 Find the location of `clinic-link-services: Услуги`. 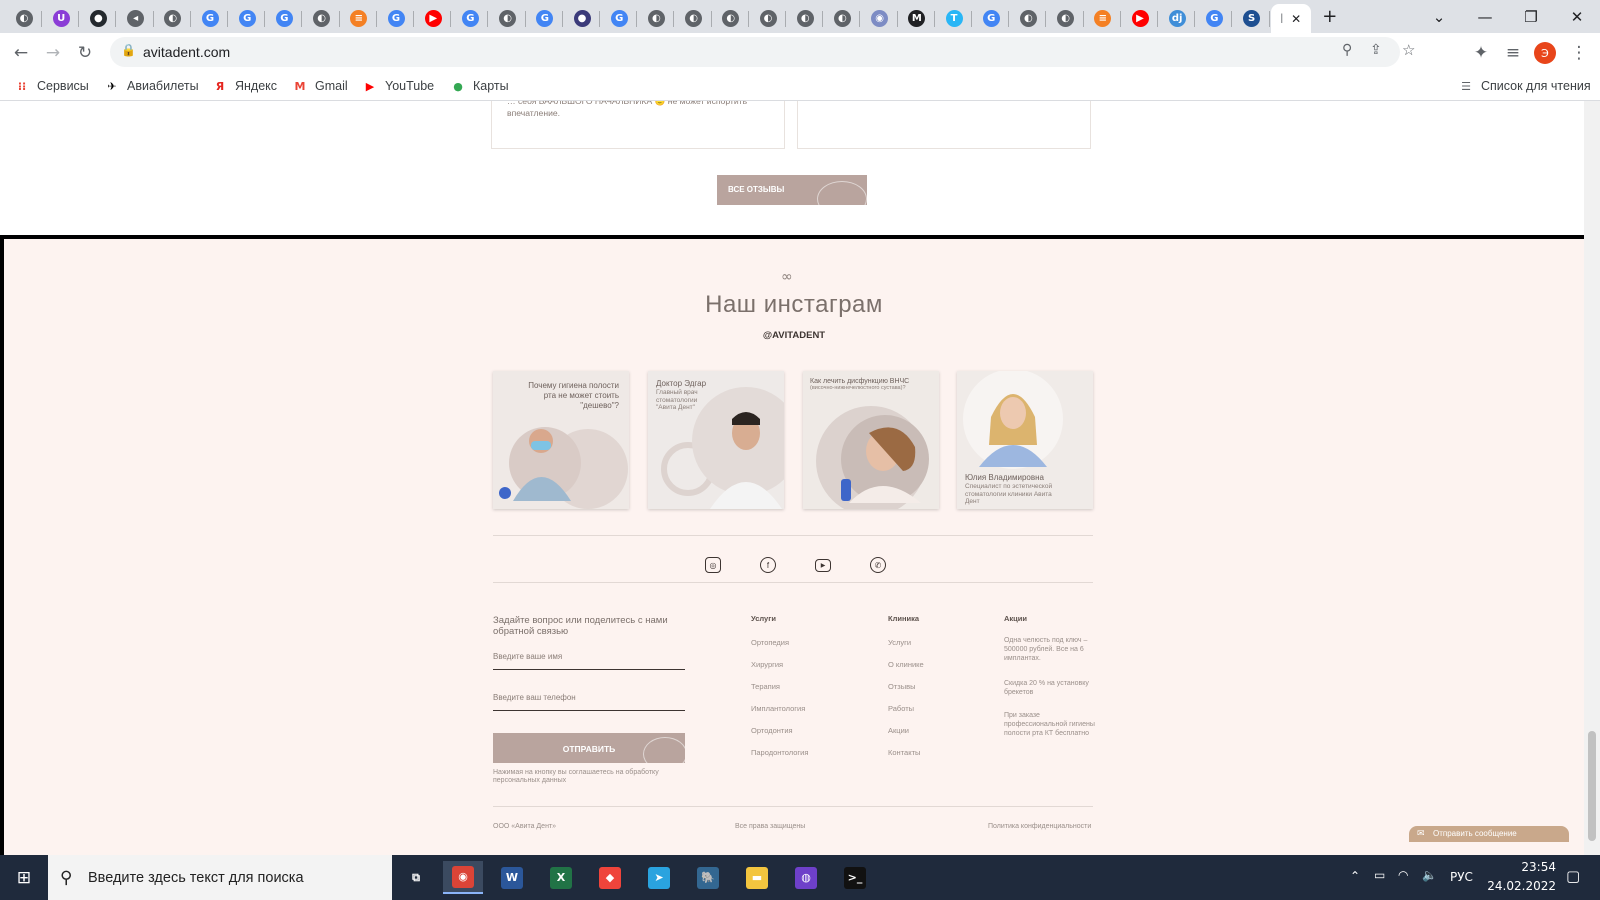

clinic-link-services: Услуги is located at coordinates (899, 642).